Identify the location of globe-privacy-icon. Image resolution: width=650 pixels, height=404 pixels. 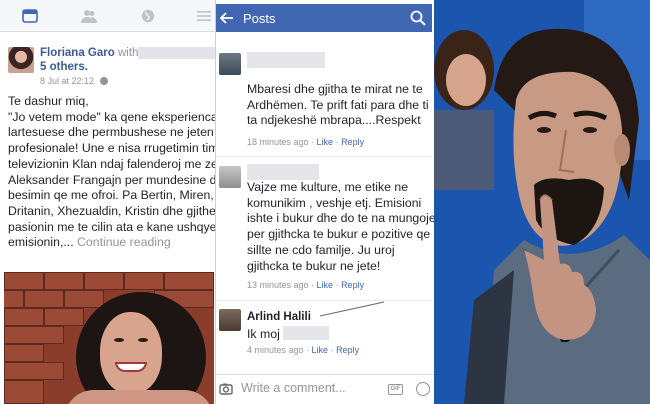
(103, 81).